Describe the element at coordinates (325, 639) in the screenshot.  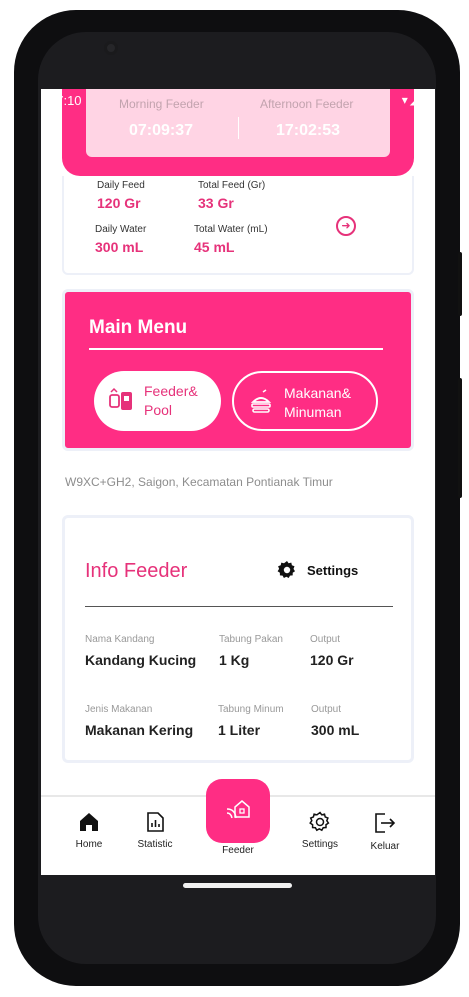
I see `field-label-output-feed: Output` at that location.